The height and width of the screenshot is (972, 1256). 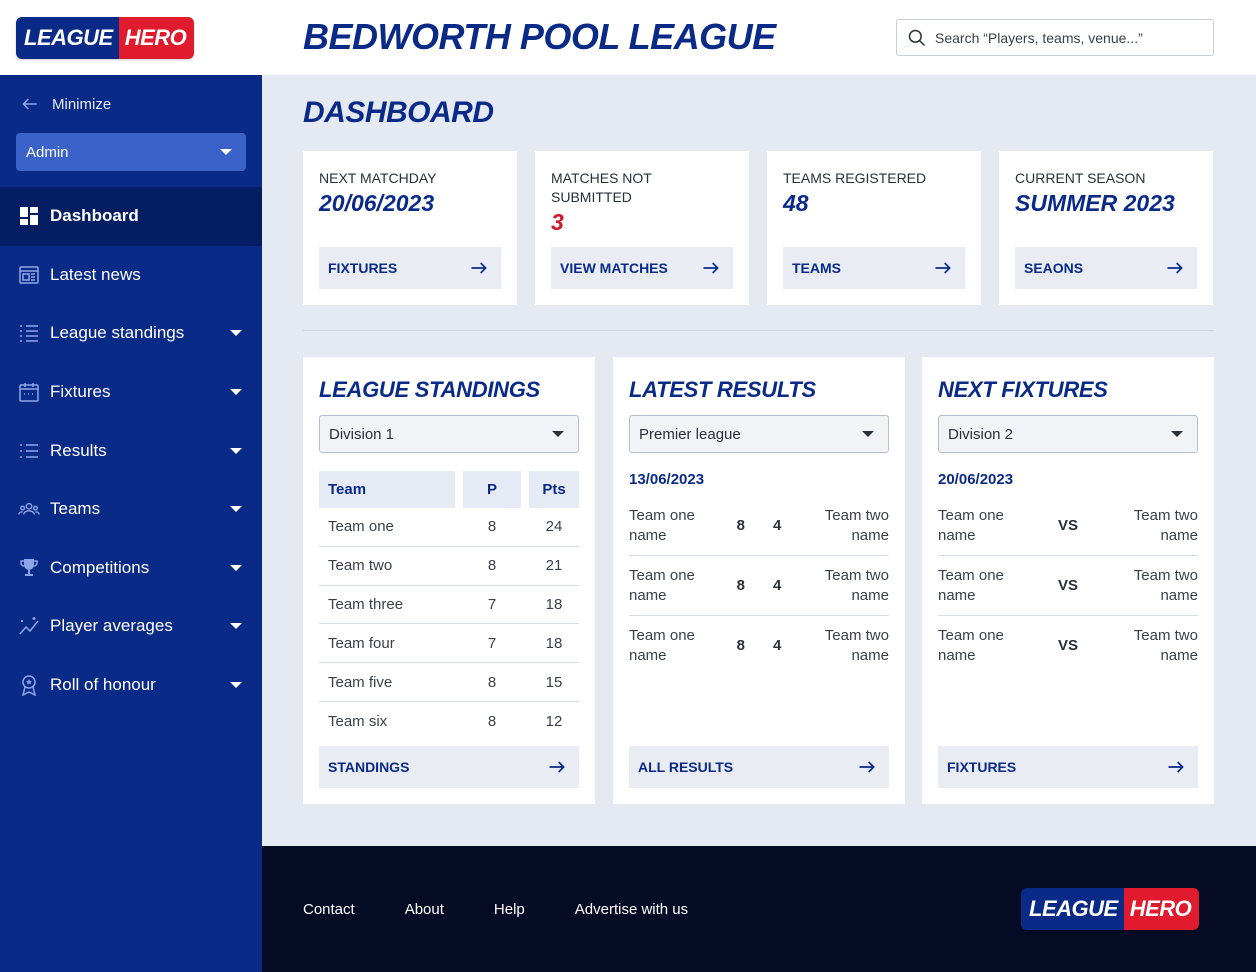 I want to click on points: 21, so click(x=554, y=566).